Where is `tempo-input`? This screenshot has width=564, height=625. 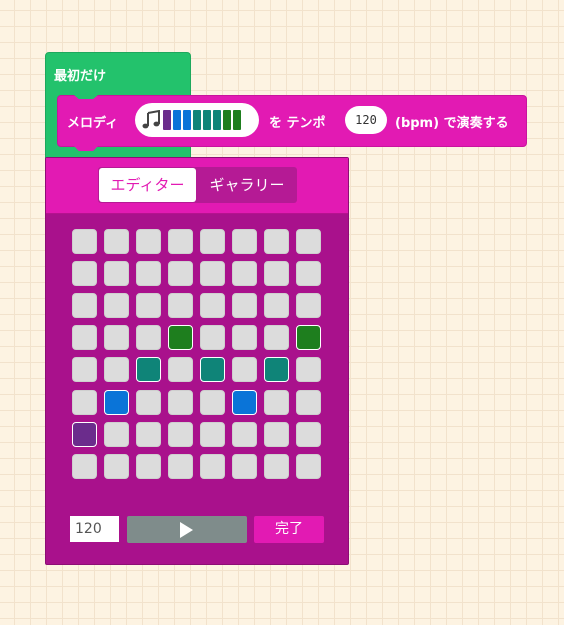 tempo-input is located at coordinates (94, 529).